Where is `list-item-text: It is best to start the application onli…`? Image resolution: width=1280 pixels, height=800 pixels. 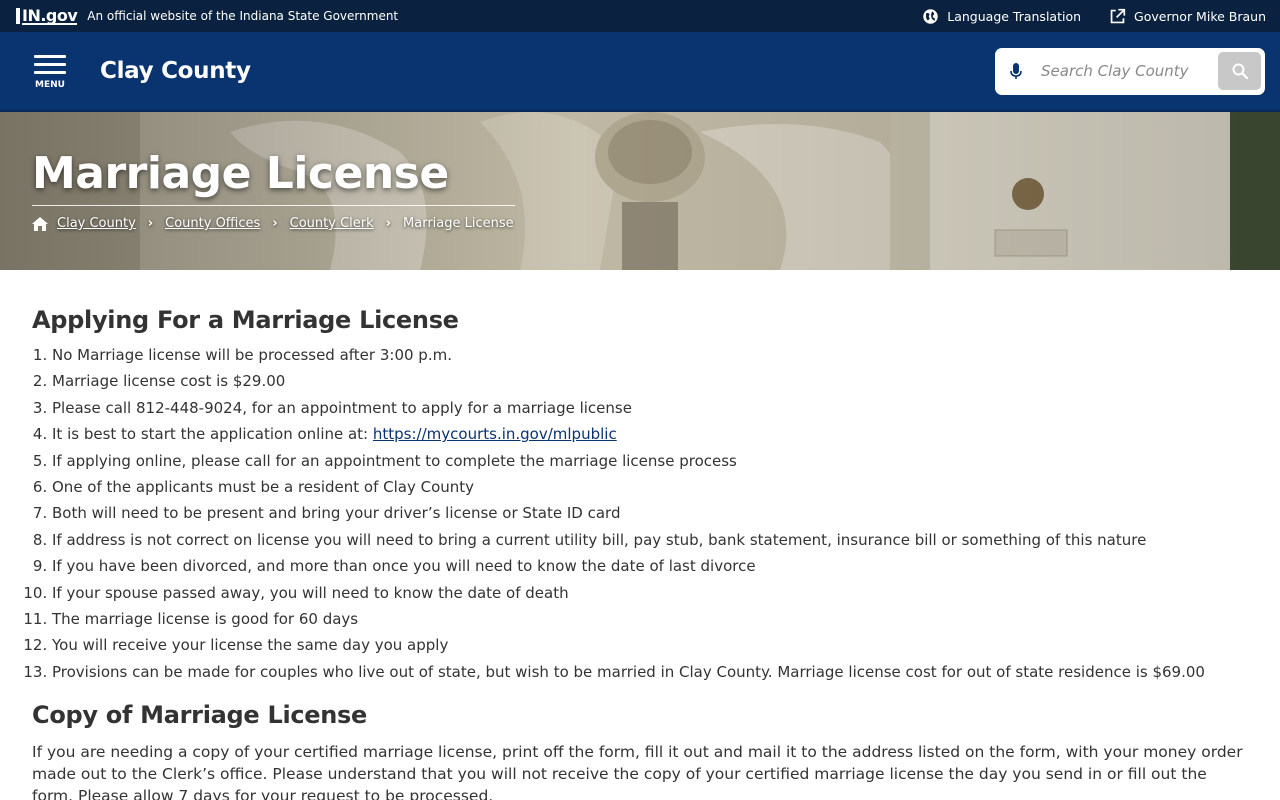
list-item-text: It is best to start the application onli… is located at coordinates (212, 434).